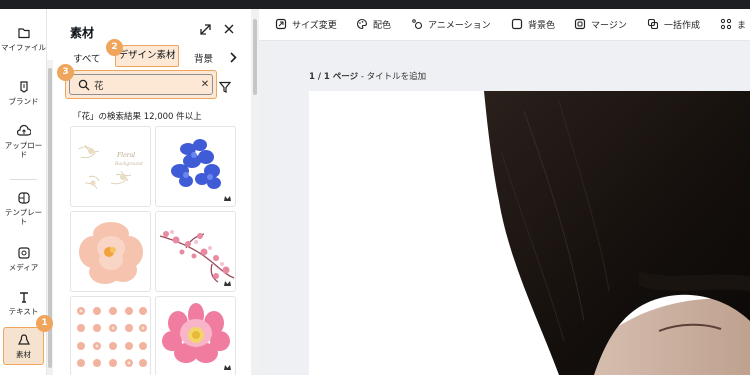 This screenshot has height=375, width=750. Describe the element at coordinates (417, 24) in the screenshot. I see `animation-icon` at that location.